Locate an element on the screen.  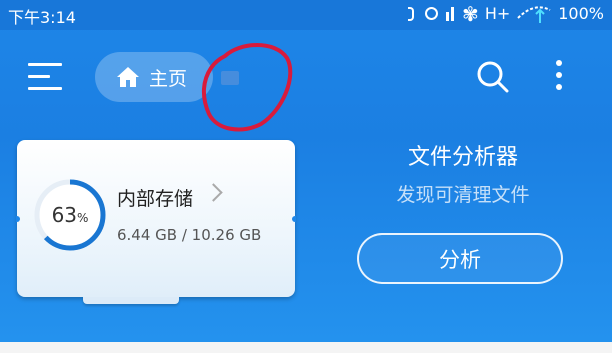
file-analyzer-title: 文件分析器 is located at coordinates (462, 157).